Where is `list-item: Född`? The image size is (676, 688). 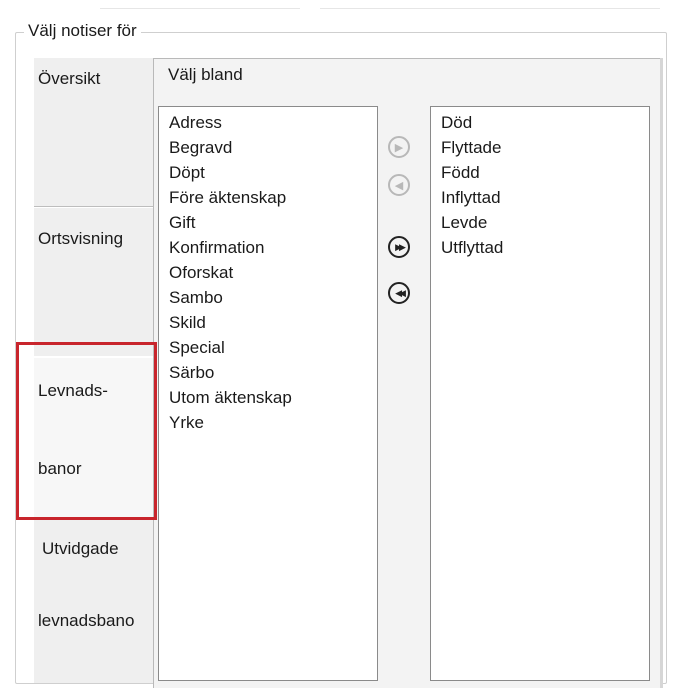 list-item: Född is located at coordinates (460, 173).